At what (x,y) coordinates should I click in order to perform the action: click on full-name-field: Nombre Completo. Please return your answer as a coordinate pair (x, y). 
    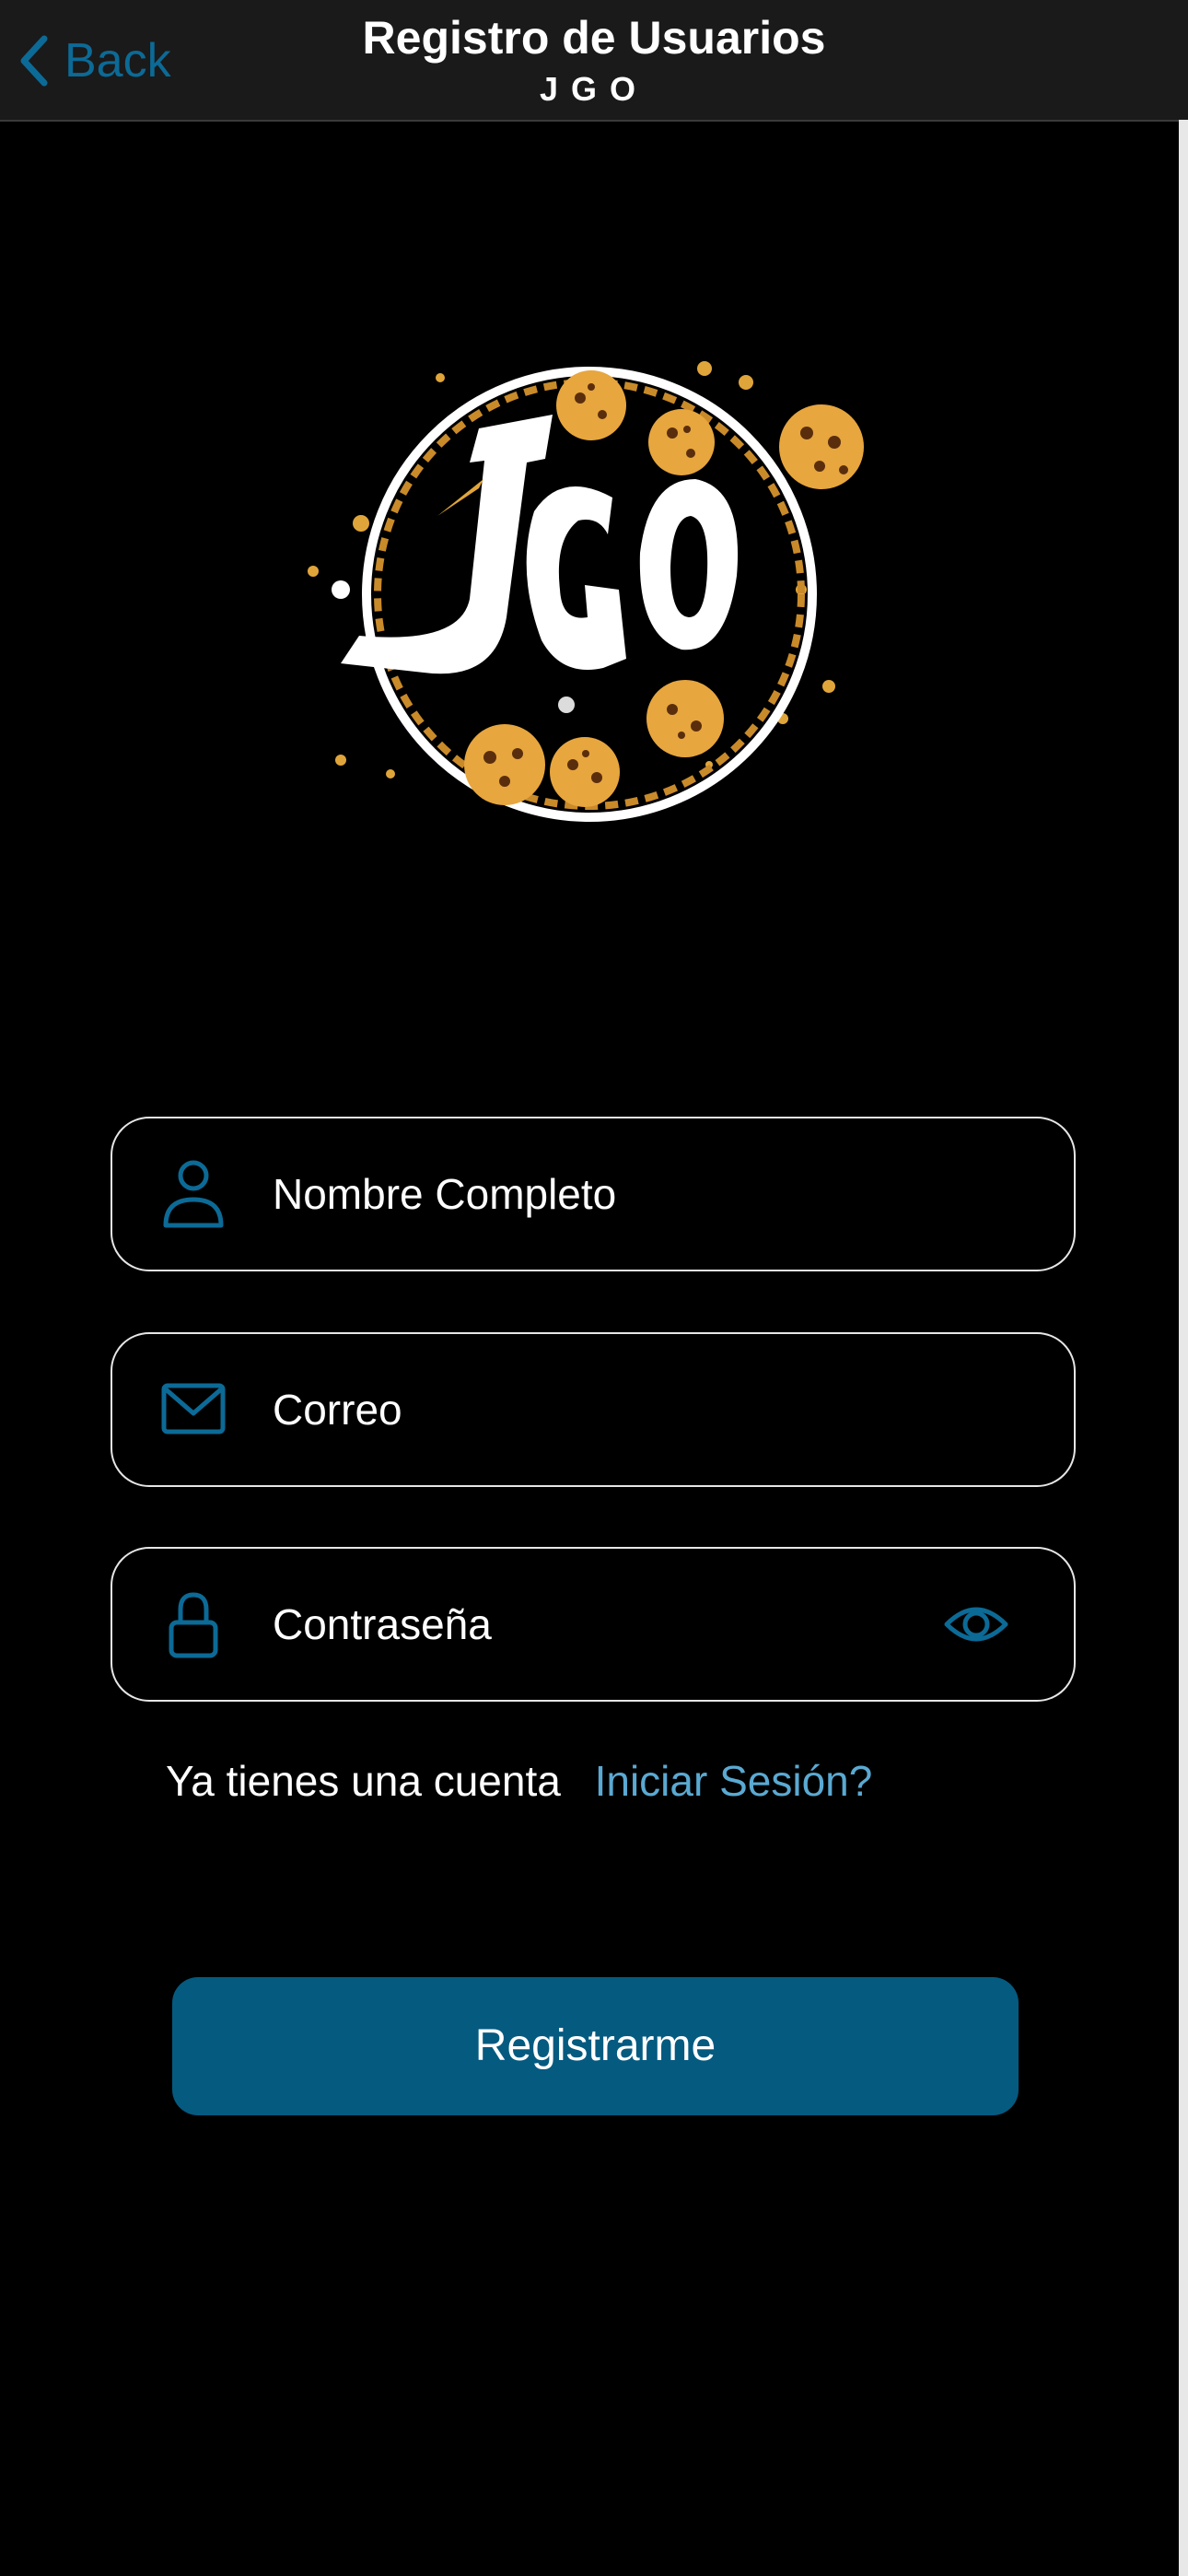
    Looking at the image, I should click on (593, 1194).